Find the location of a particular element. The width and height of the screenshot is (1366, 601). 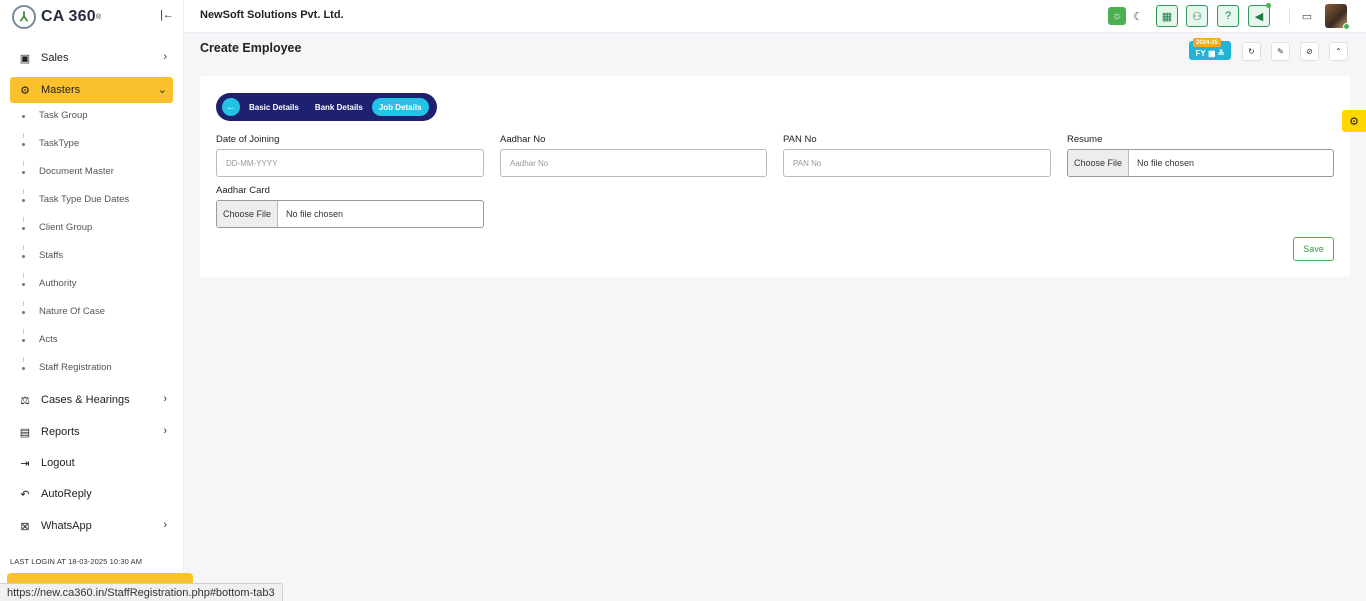

sidebar-item-label: WhatsApp is located at coordinates (66, 526).